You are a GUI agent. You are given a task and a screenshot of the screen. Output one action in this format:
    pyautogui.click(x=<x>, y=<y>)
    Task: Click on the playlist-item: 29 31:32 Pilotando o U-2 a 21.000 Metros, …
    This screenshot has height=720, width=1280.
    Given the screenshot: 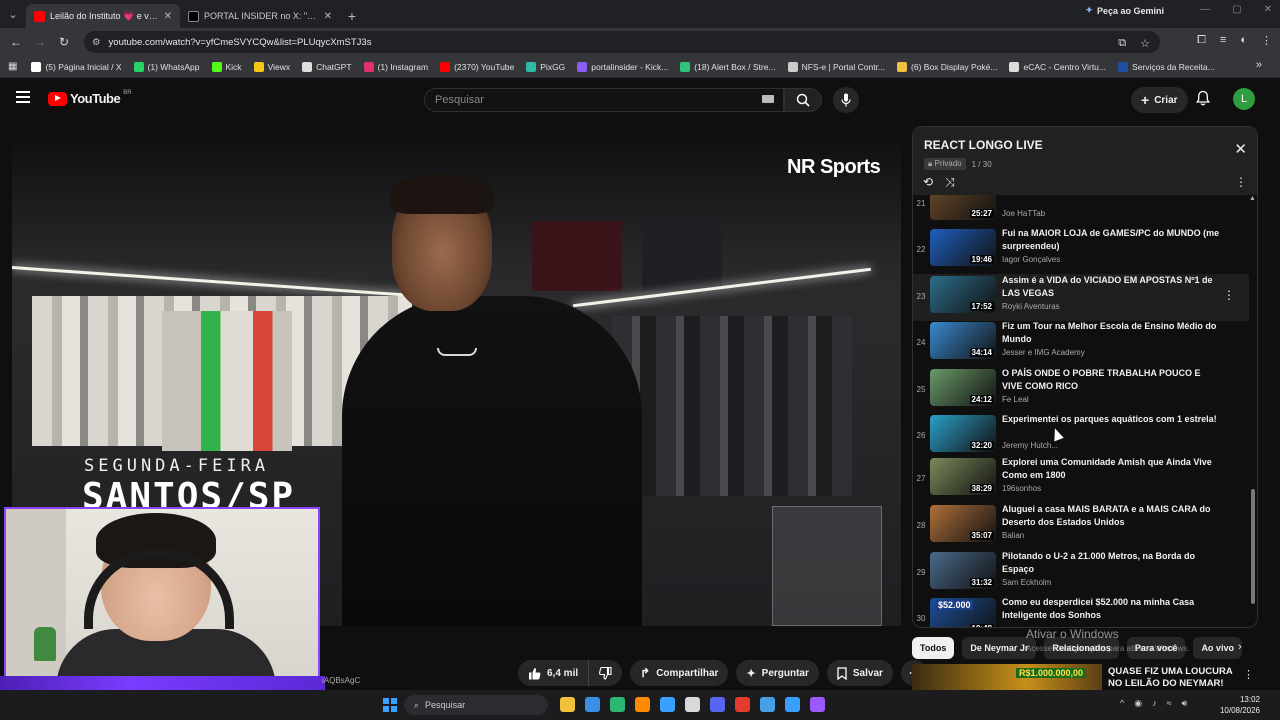 What is the action you would take?
    pyautogui.click(x=1081, y=573)
    